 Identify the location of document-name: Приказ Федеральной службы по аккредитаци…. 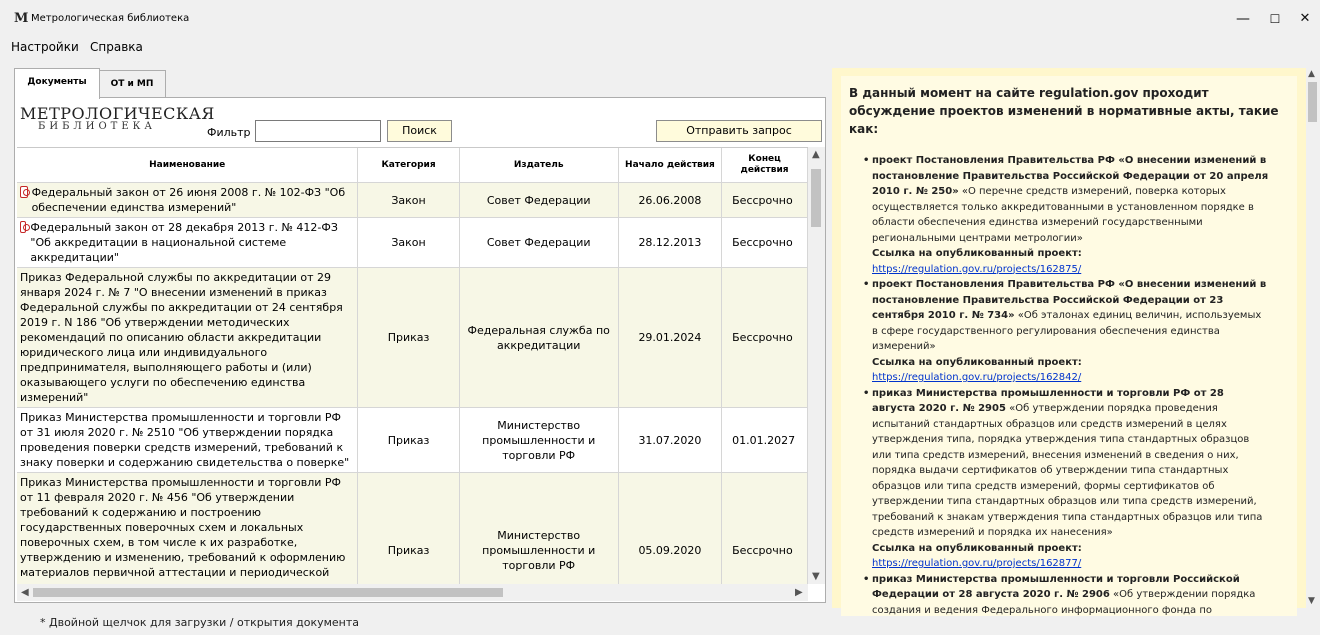
(181, 337).